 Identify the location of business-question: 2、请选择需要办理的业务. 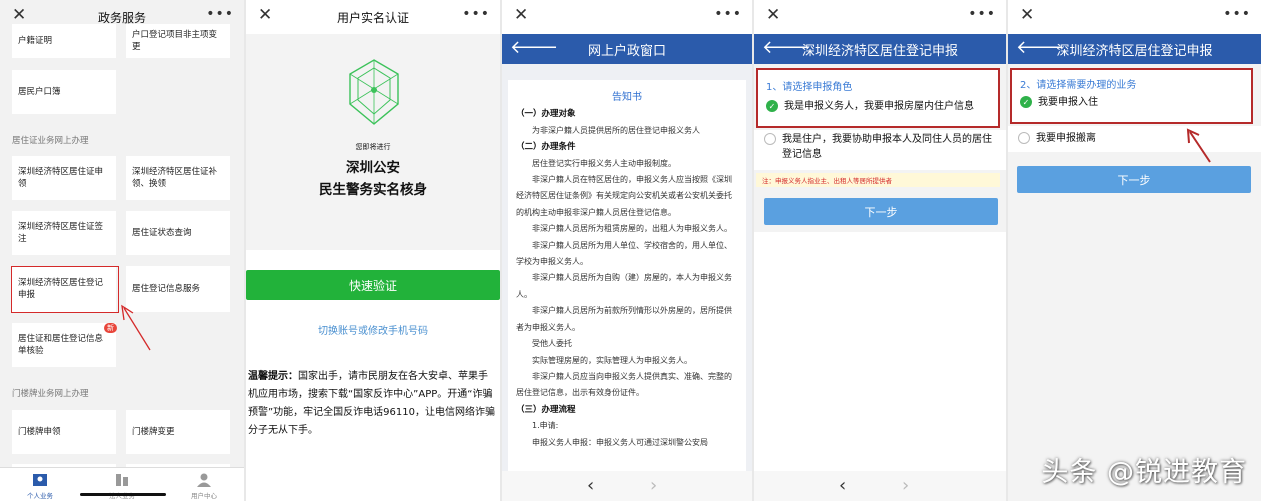
(1078, 85).